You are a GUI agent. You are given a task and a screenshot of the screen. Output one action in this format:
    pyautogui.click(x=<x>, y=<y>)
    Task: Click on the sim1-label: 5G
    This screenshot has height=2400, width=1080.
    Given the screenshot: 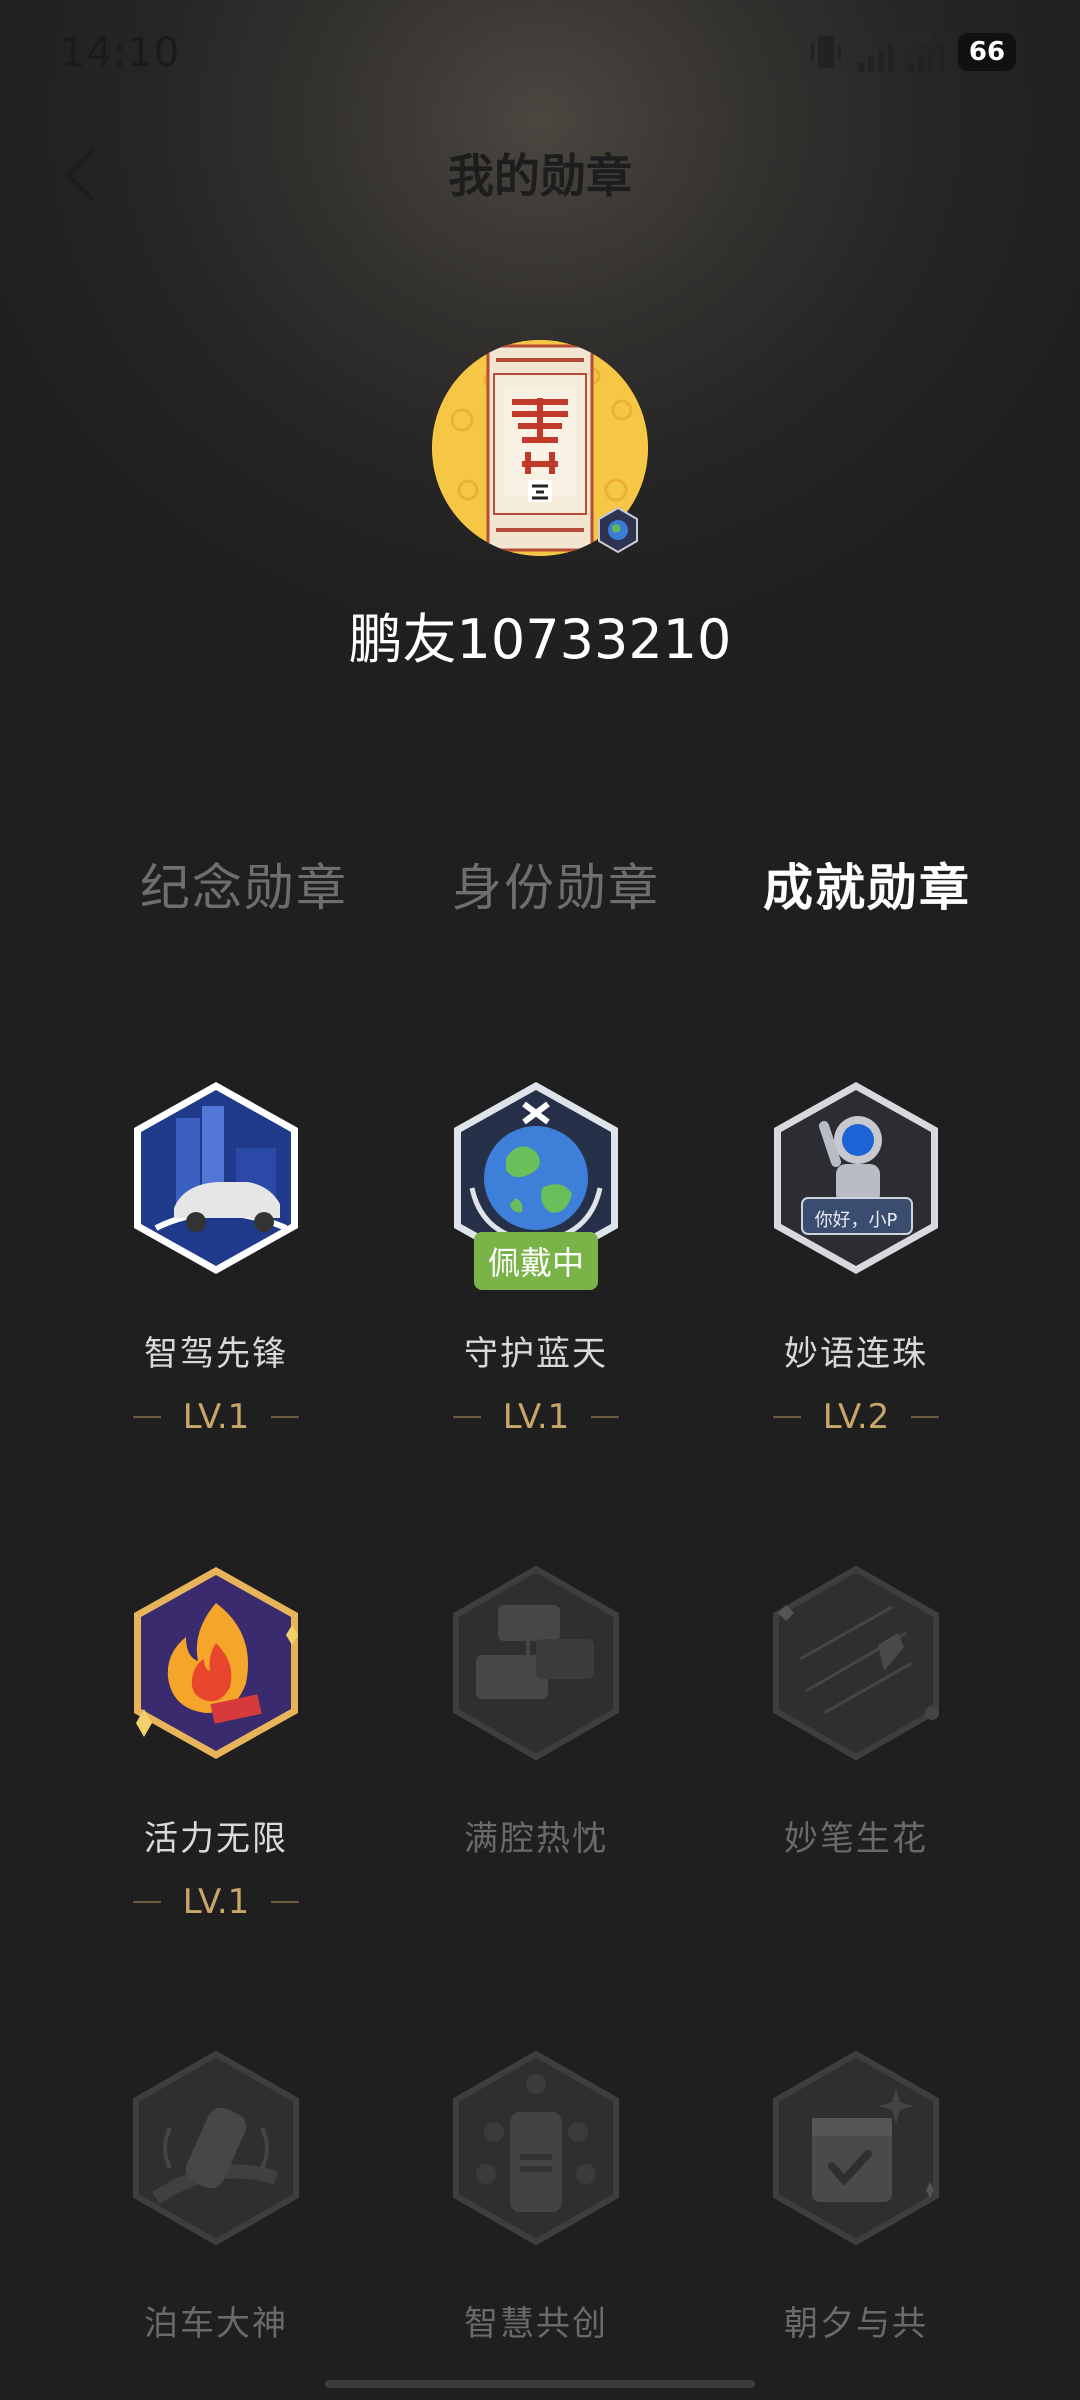 What is the action you would take?
    pyautogui.click(x=870, y=37)
    